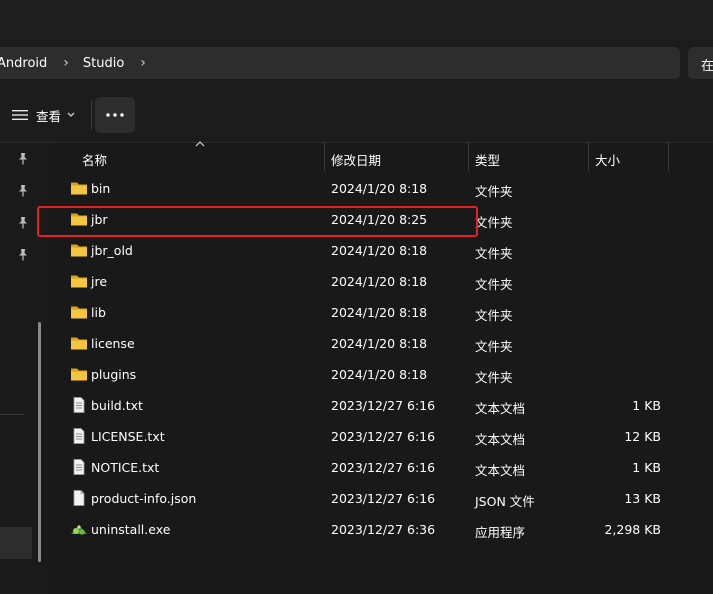  Describe the element at coordinates (144, 498) in the screenshot. I see `file-name: product-info.json` at that location.